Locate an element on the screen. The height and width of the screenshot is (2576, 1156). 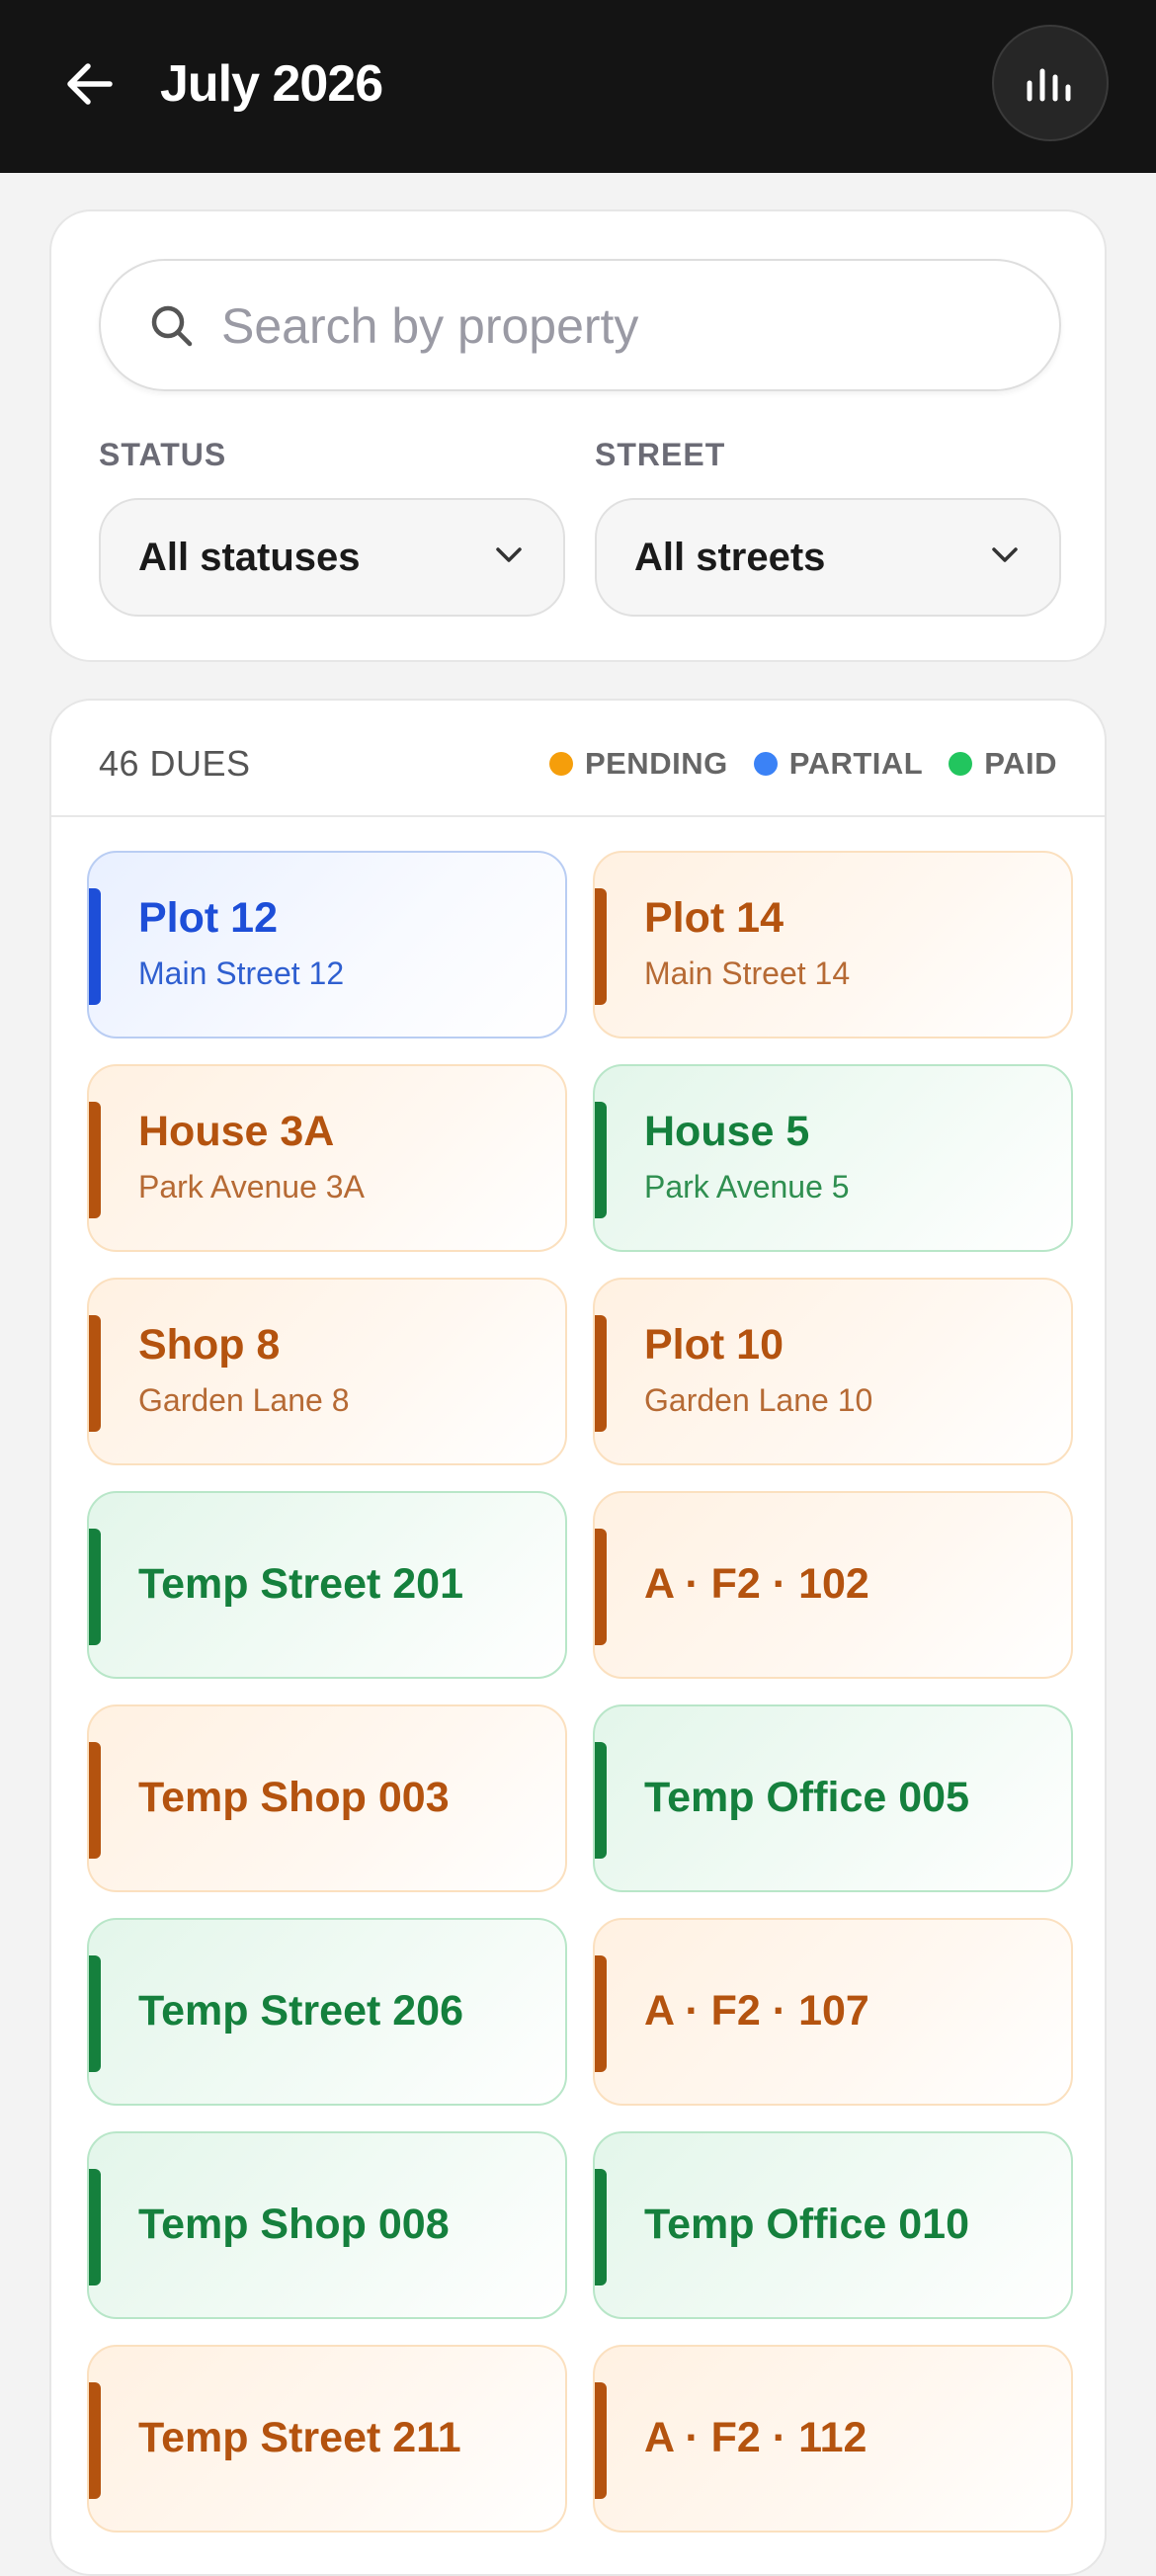
status-select: All statuses is located at coordinates (332, 557).